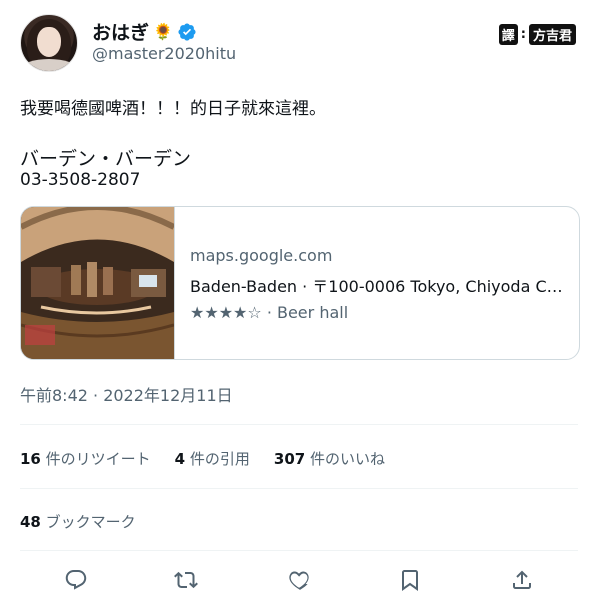 This screenshot has height=610, width=598. I want to click on link-card-category: · Beer hall, so click(307, 312).